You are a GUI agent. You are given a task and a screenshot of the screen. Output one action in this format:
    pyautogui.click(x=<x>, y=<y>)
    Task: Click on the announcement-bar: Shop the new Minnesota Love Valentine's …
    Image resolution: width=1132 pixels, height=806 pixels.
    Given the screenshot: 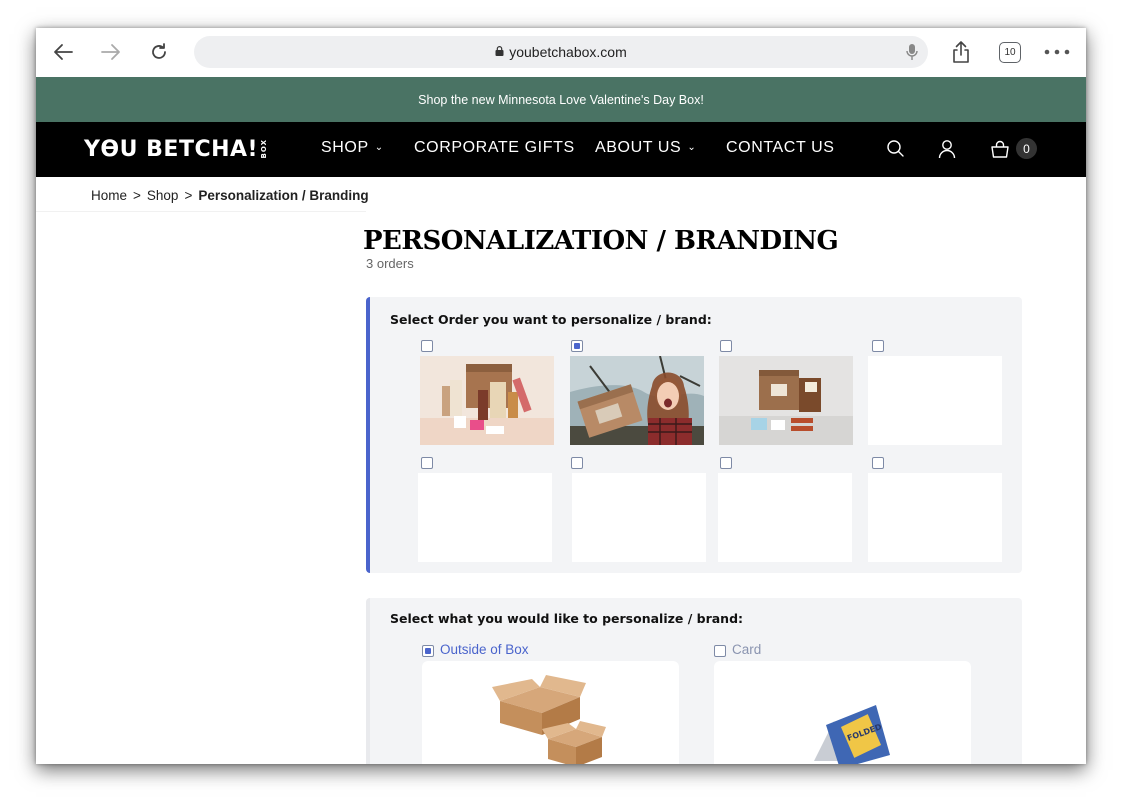 What is the action you would take?
    pyautogui.click(x=561, y=99)
    